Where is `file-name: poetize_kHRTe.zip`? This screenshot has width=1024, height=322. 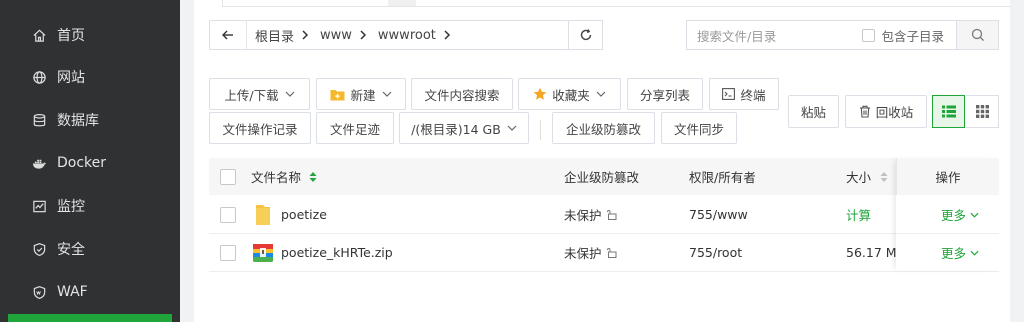 file-name: poetize_kHRTe.zip is located at coordinates (337, 252).